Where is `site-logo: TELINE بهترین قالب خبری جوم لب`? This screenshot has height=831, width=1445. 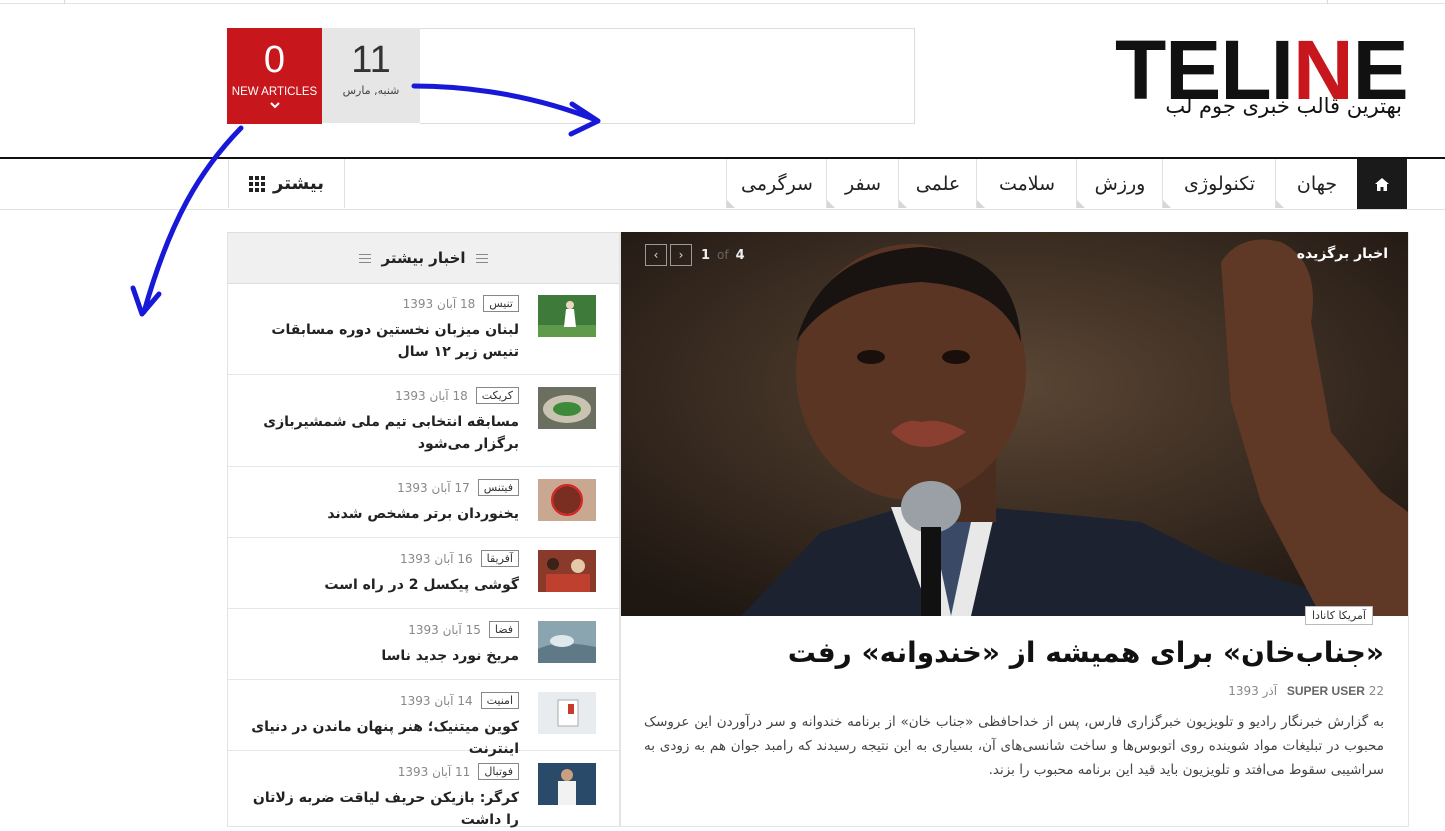 site-logo: TELINE بهترین قالب خبری جوم لب is located at coordinates (1262, 74).